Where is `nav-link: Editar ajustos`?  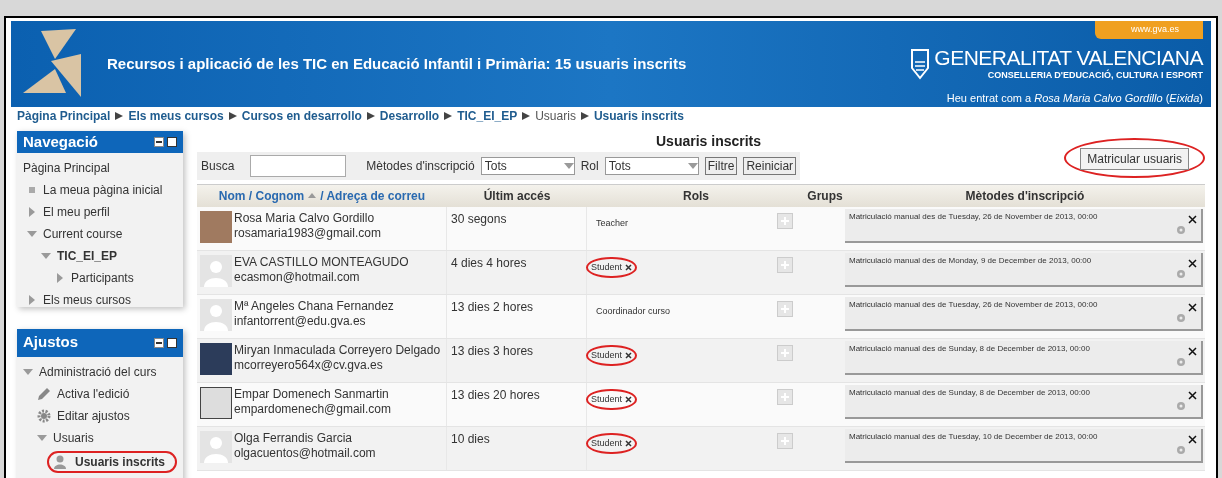
nav-link: Editar ajustos is located at coordinates (93, 415).